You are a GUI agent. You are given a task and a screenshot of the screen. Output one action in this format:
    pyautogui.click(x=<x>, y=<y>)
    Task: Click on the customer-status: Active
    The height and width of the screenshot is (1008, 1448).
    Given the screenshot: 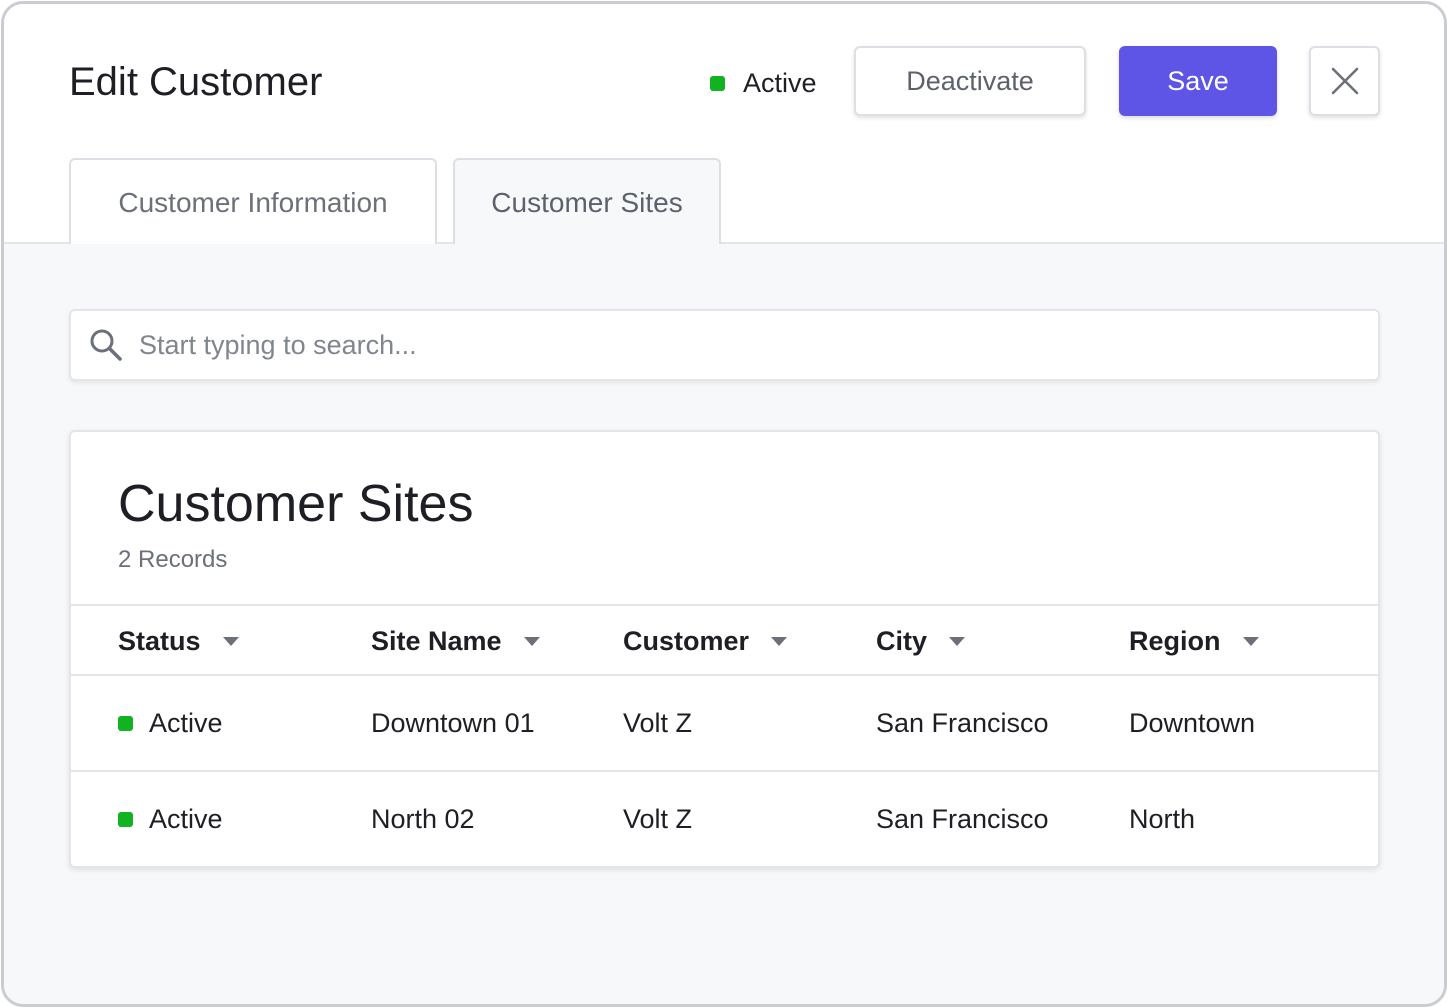 What is the action you would take?
    pyautogui.click(x=763, y=83)
    